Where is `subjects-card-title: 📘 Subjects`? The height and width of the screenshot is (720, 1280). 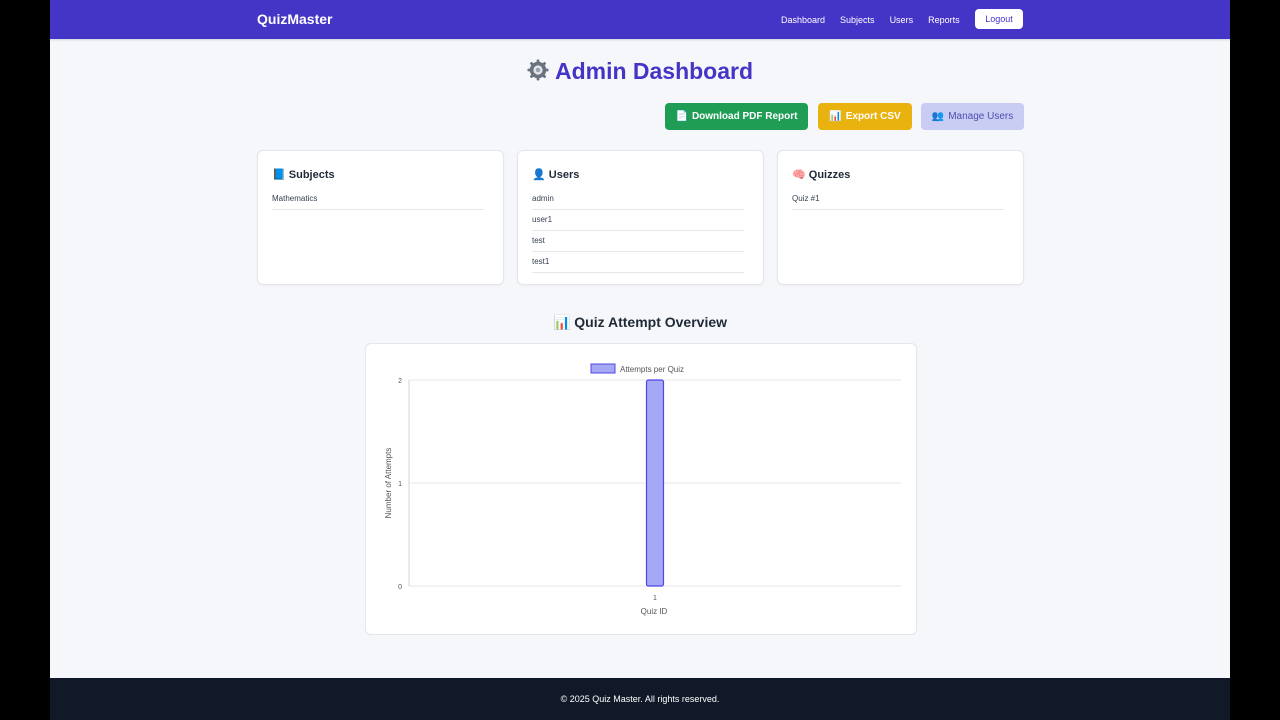
subjects-card-title: 📘 Subjects is located at coordinates (303, 174).